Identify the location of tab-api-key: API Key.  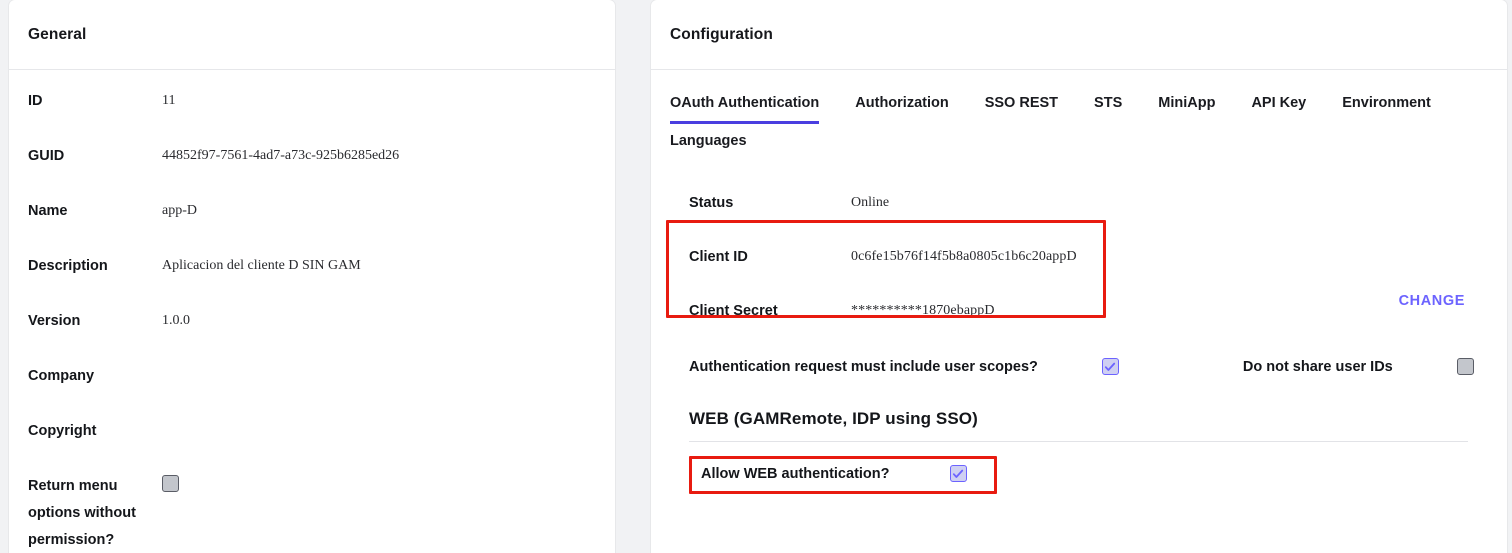
(1278, 105).